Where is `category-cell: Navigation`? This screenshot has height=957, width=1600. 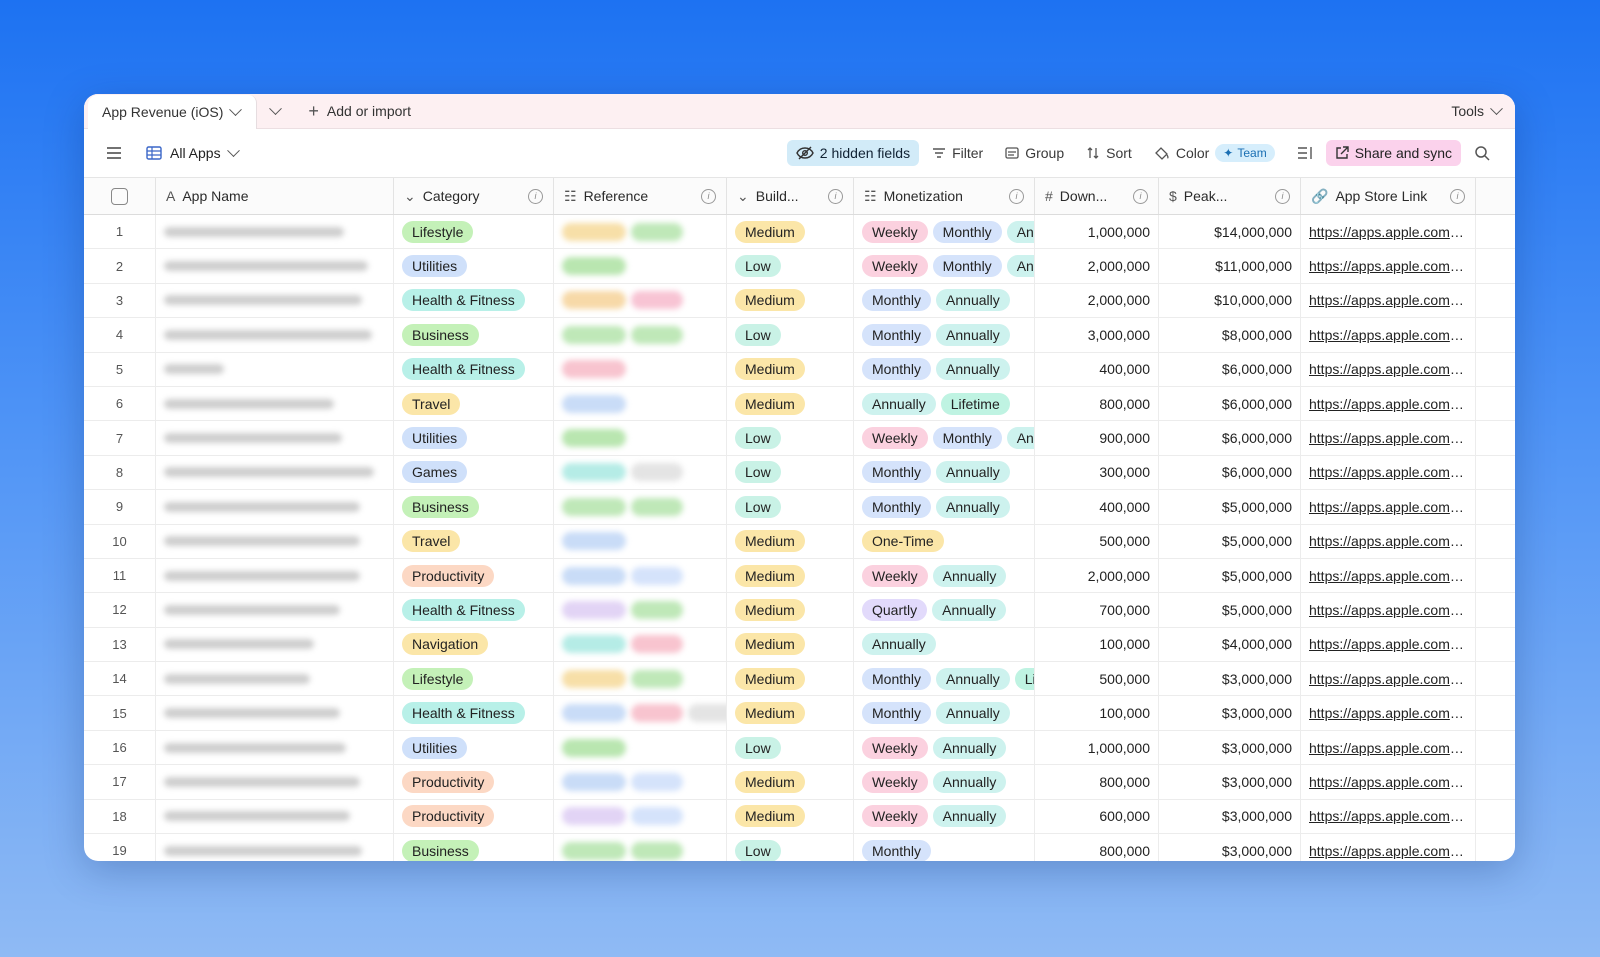
category-cell: Navigation is located at coordinates (474, 644).